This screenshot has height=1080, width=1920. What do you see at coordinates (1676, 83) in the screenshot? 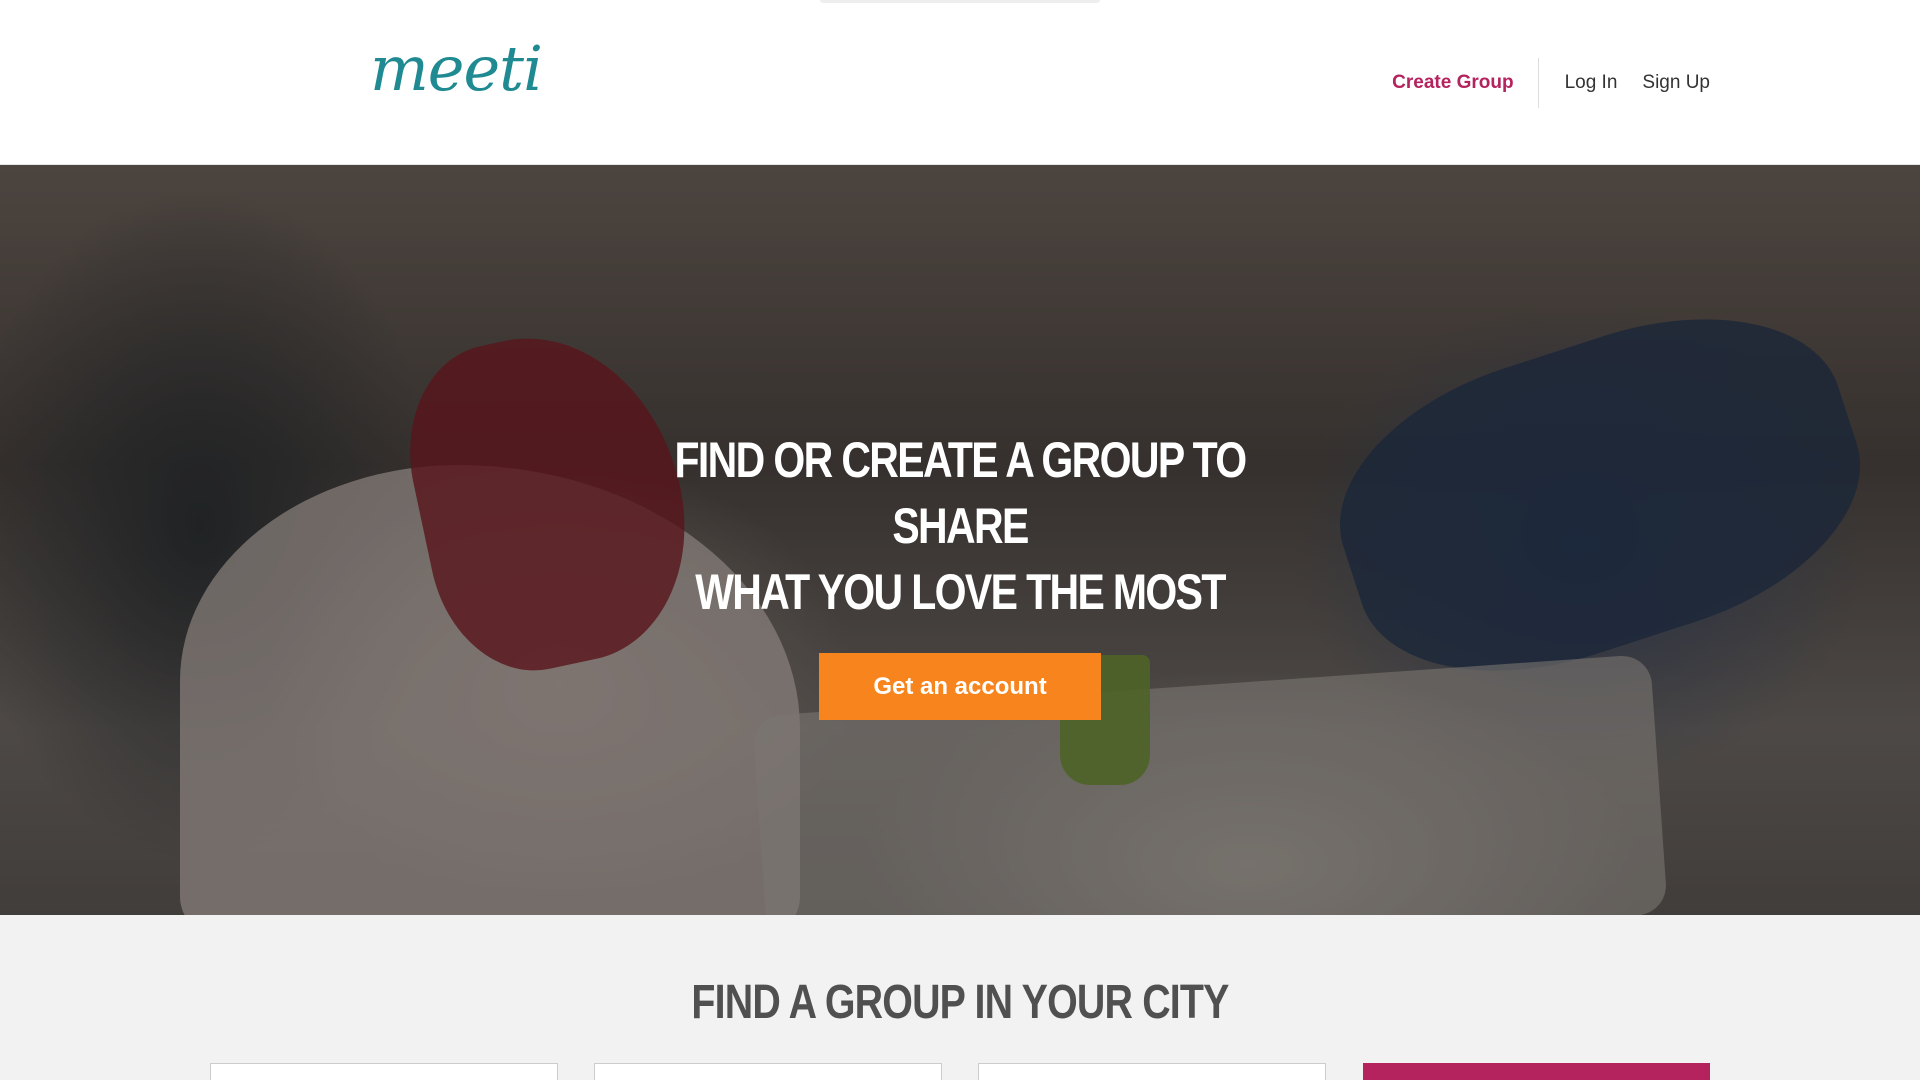
I see `sign-up-link: Sign Up` at bounding box center [1676, 83].